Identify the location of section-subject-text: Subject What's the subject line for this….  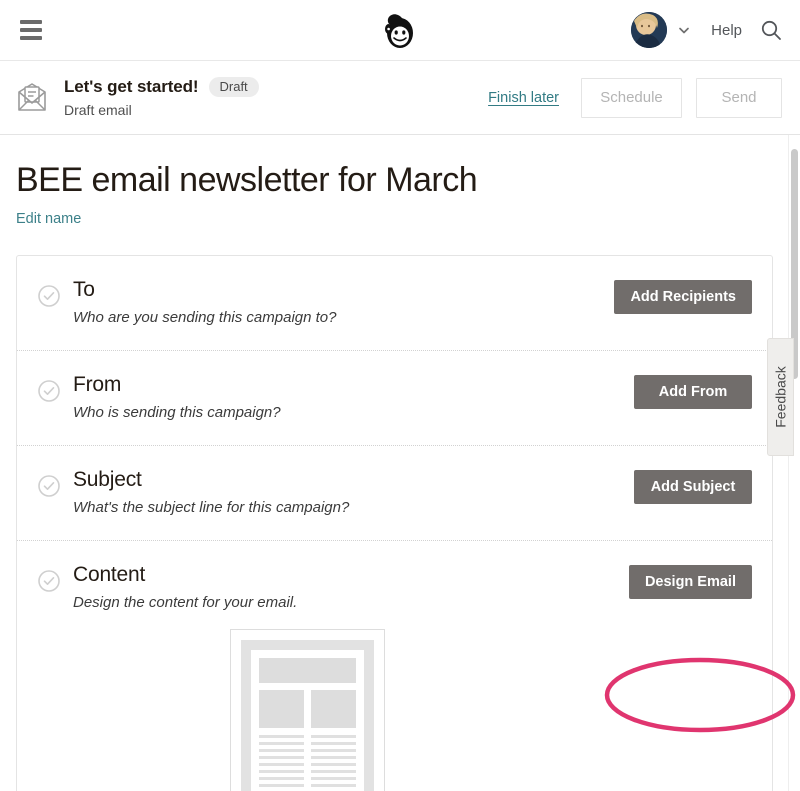
(353, 492).